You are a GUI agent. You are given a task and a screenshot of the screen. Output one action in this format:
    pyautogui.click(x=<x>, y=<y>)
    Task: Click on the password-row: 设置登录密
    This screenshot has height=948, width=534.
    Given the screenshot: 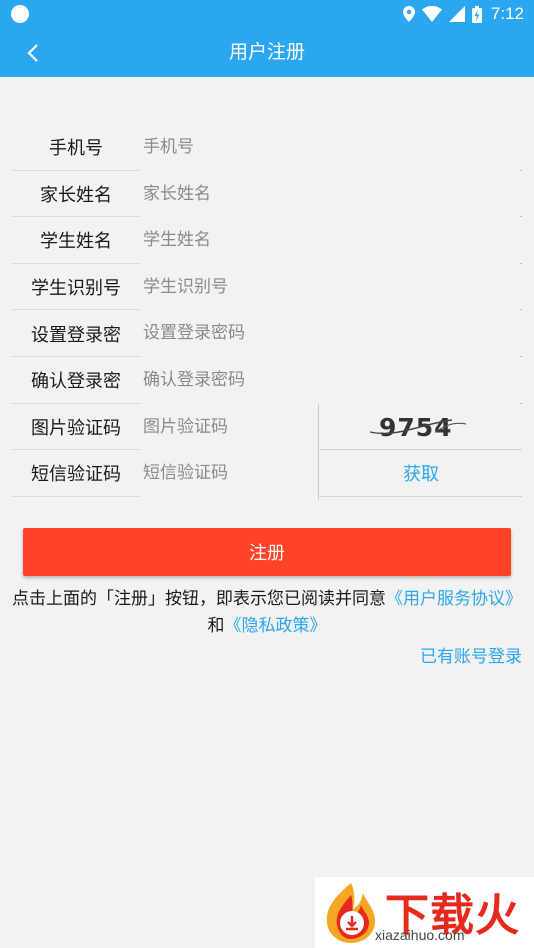 What is the action you would take?
    pyautogui.click(x=266, y=333)
    